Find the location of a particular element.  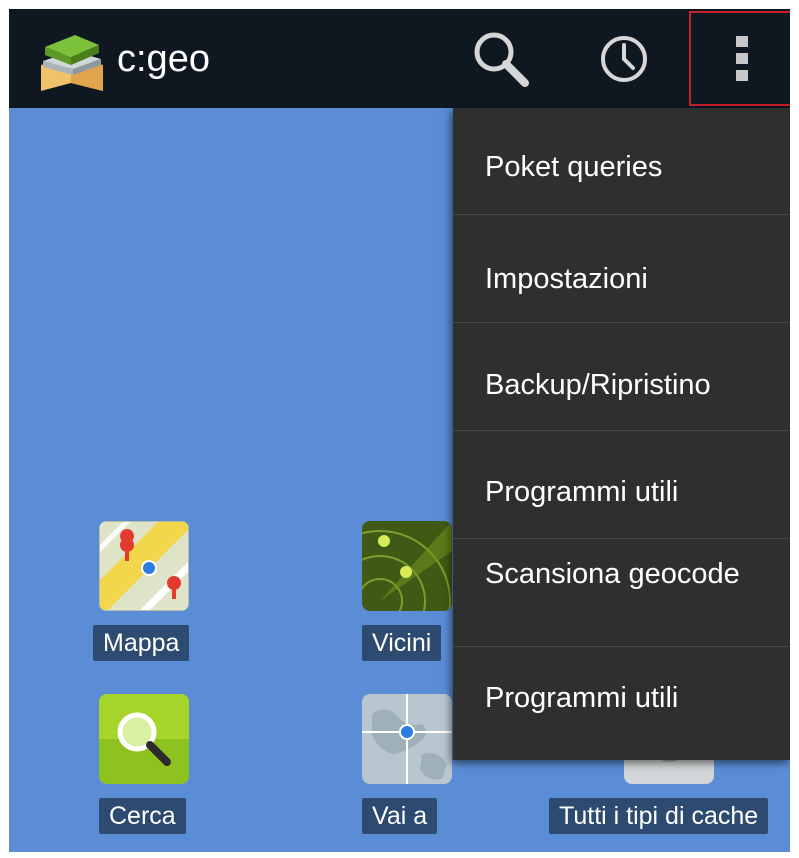

menu-item-backup-restore: Backup/Ripristino is located at coordinates (621, 377).